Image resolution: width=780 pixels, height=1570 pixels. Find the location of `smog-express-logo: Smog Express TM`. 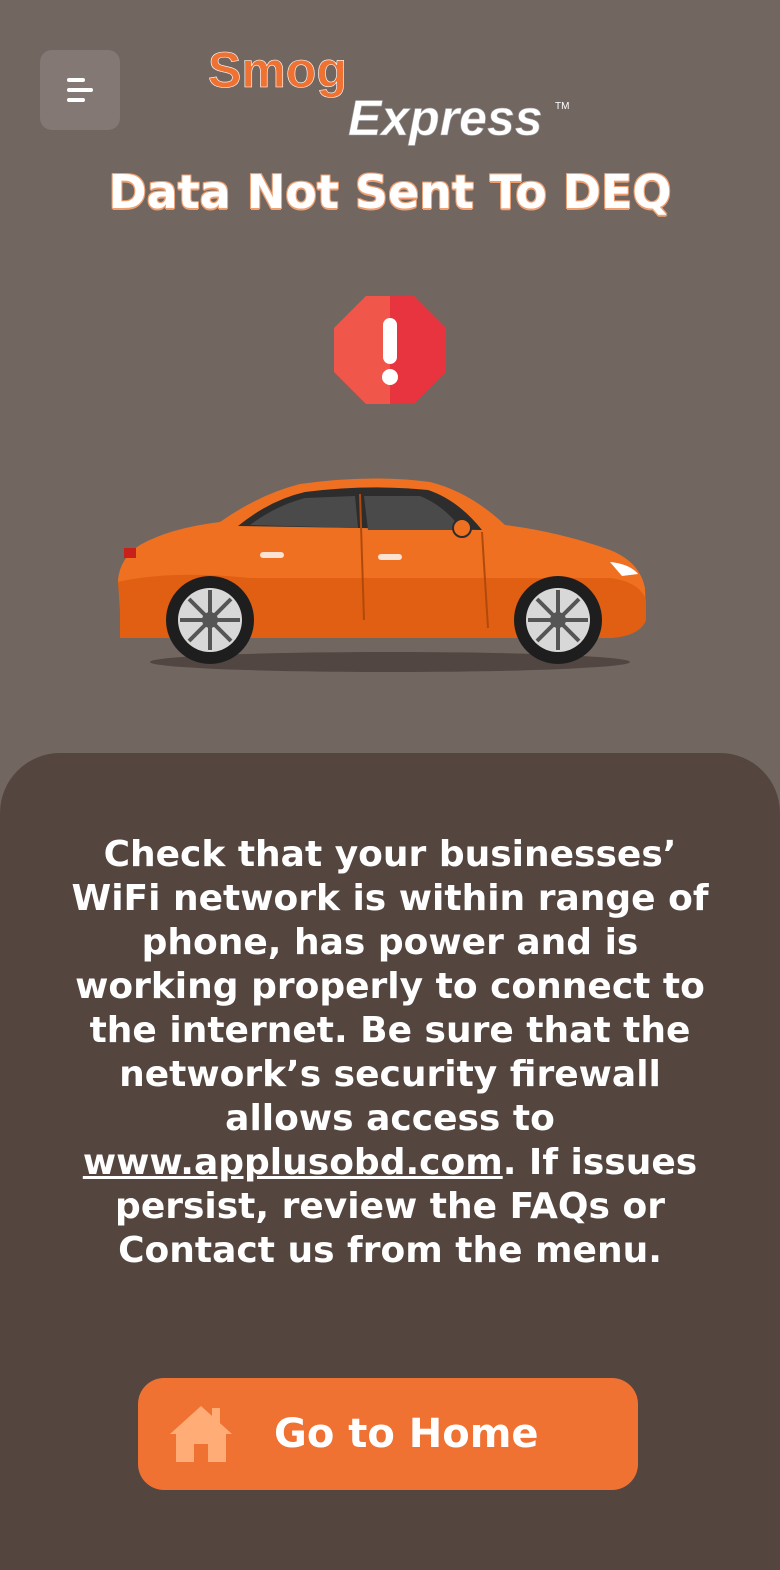

smog-express-logo: Smog Express TM is located at coordinates (389, 95).